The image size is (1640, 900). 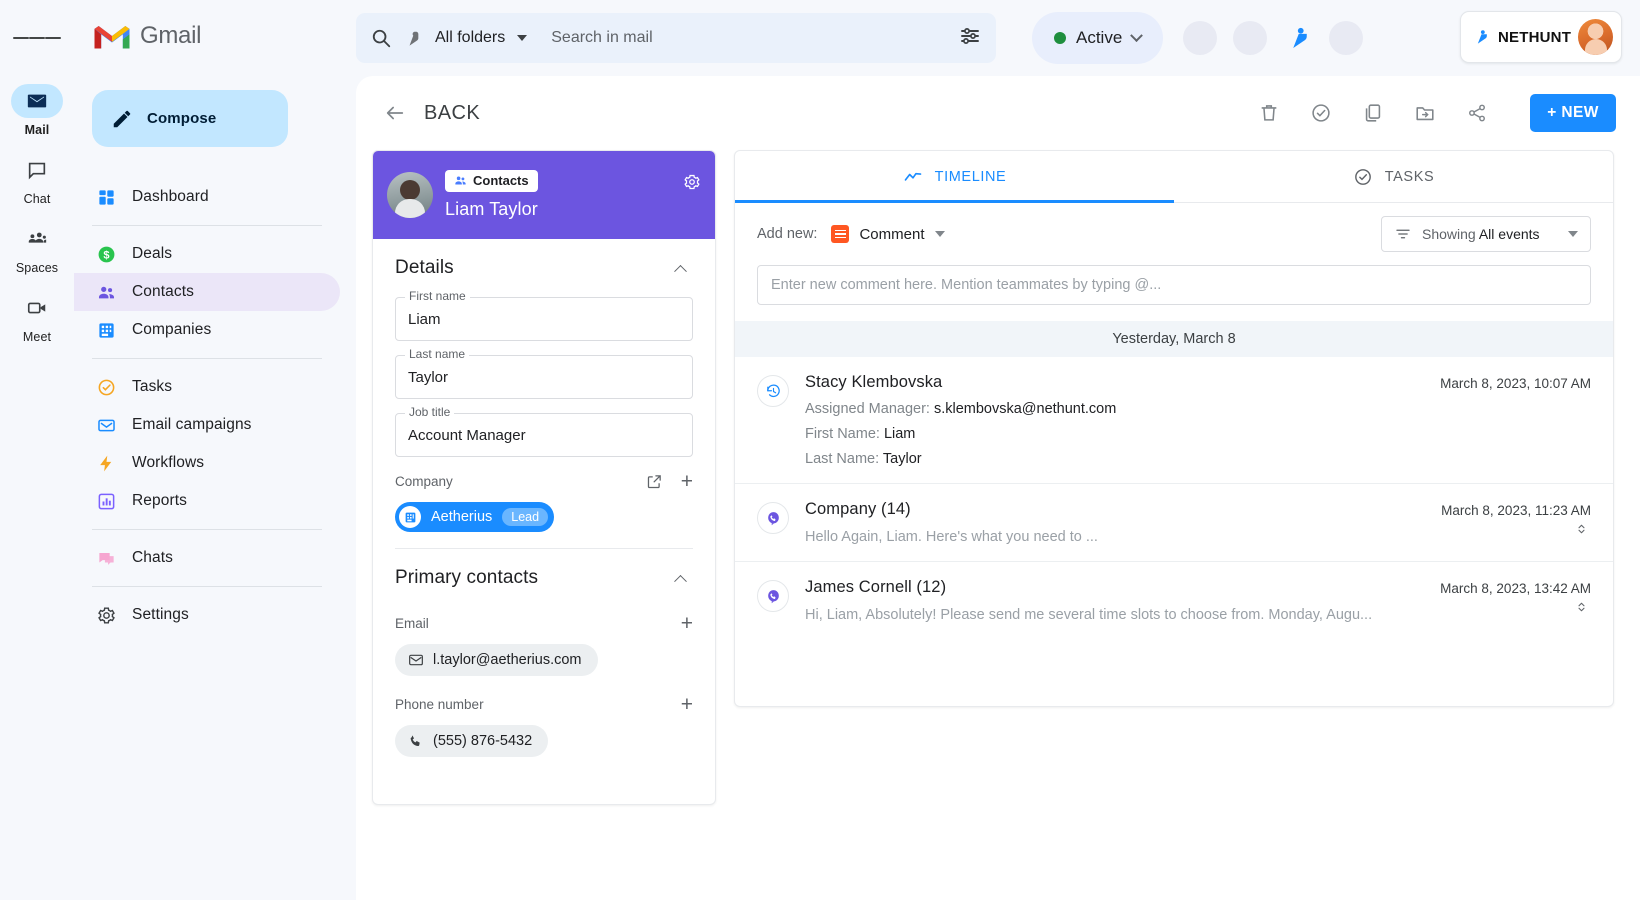 I want to click on sidebar-item-deals: $ Deals, so click(x=207, y=254).